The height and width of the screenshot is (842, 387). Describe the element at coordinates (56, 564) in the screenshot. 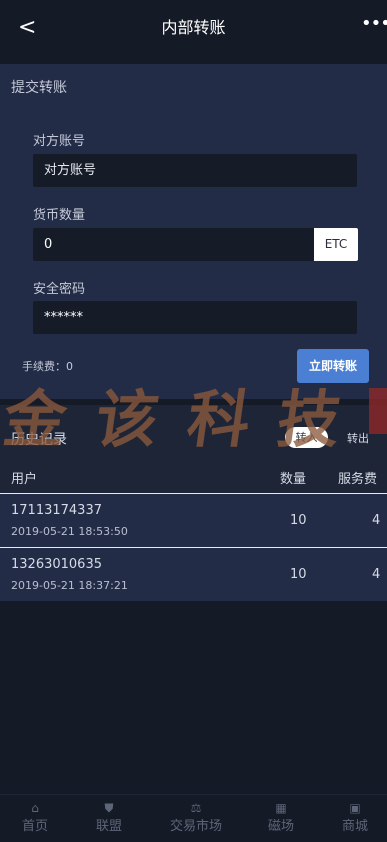

I see `row-user: 13263010635` at that location.